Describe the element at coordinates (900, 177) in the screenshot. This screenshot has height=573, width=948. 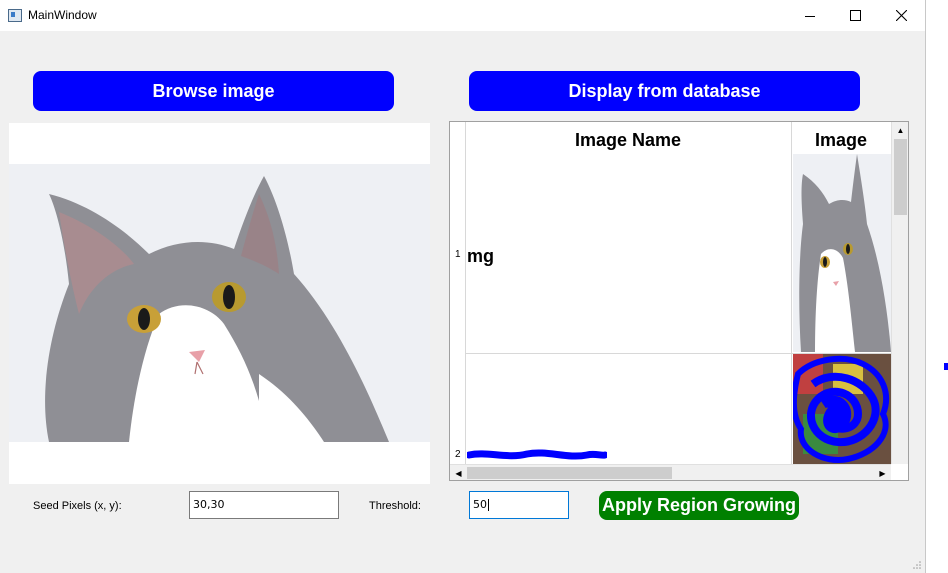
I see `vertical-scroll-thumb` at that location.